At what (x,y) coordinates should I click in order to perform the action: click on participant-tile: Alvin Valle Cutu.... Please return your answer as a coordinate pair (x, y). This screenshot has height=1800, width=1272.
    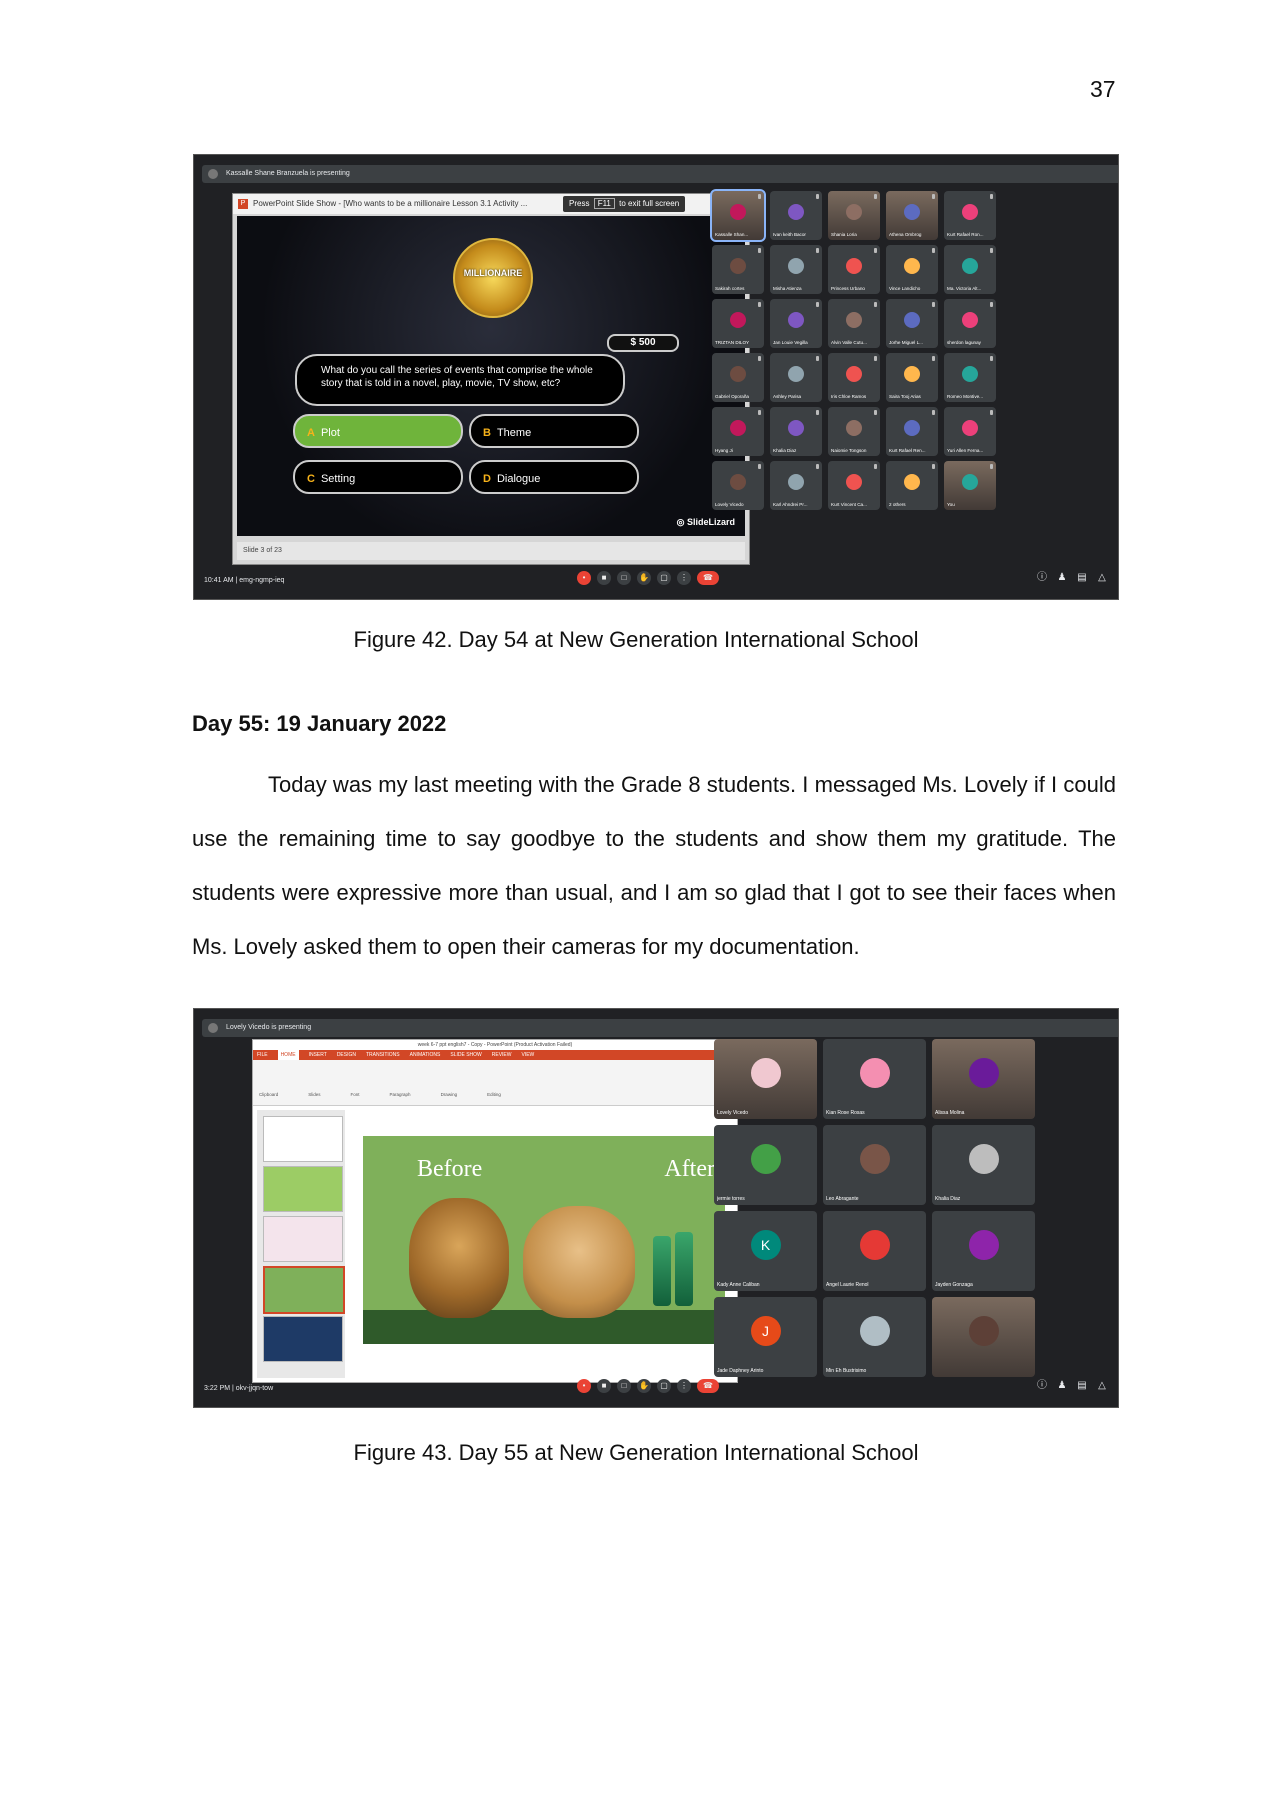
    Looking at the image, I should click on (854, 323).